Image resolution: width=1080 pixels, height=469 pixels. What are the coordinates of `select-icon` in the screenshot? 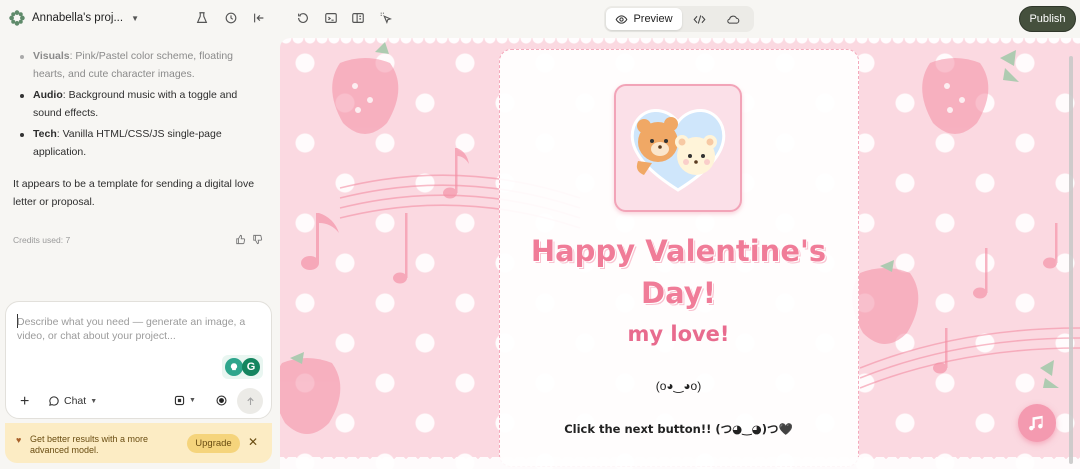 It's located at (386, 18).